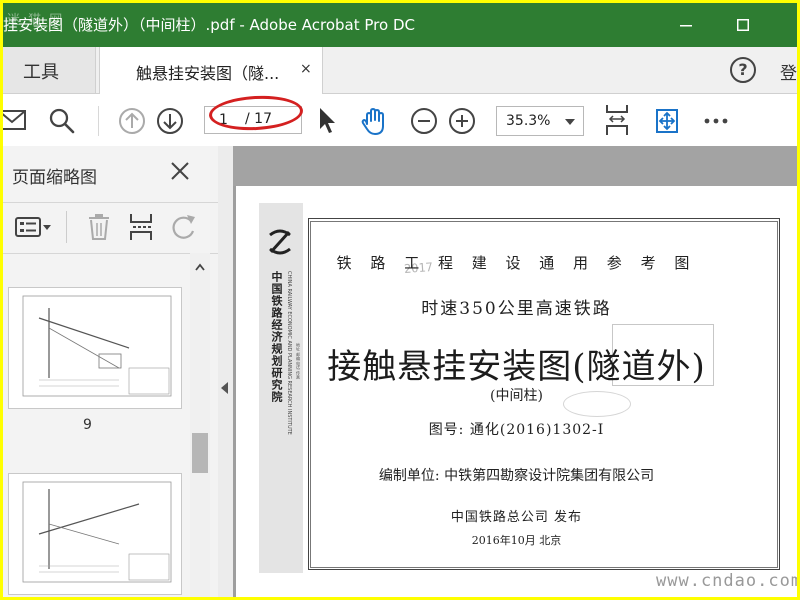  What do you see at coordinates (400, 120) in the screenshot?
I see `toolbar: / 17 35.3%` at bounding box center [400, 120].